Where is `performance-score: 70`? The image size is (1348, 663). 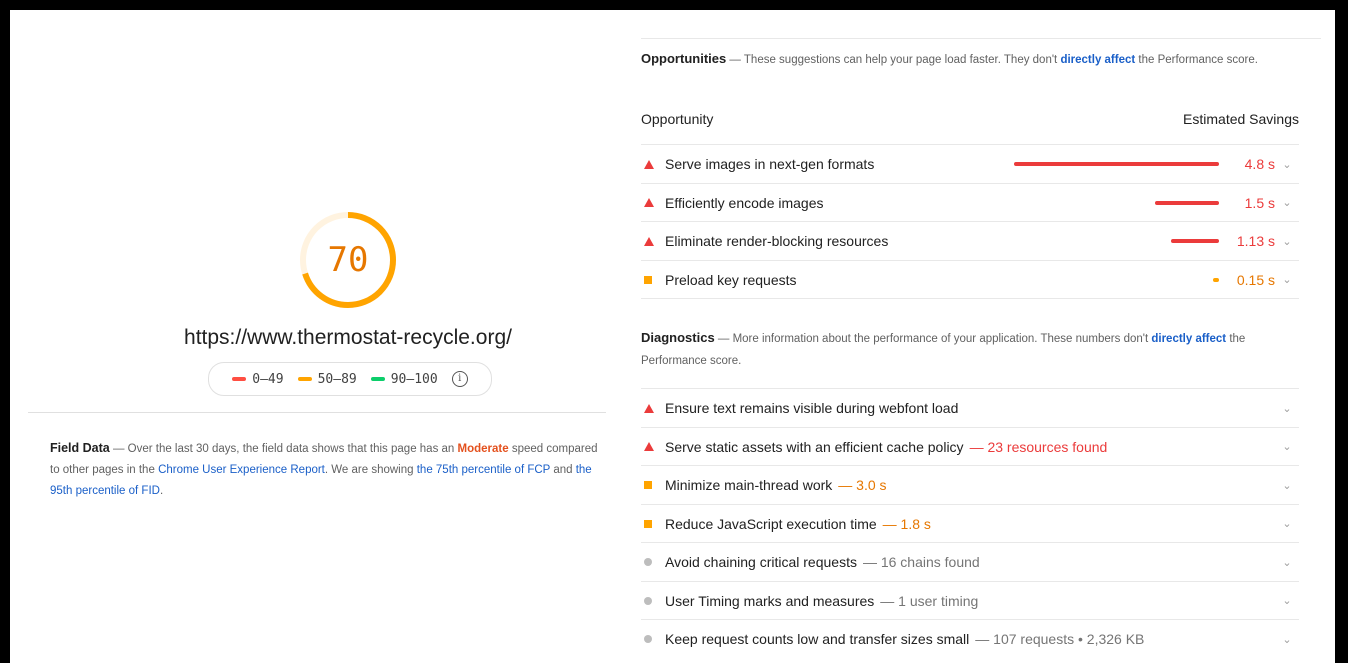
performance-score: 70 is located at coordinates (348, 260).